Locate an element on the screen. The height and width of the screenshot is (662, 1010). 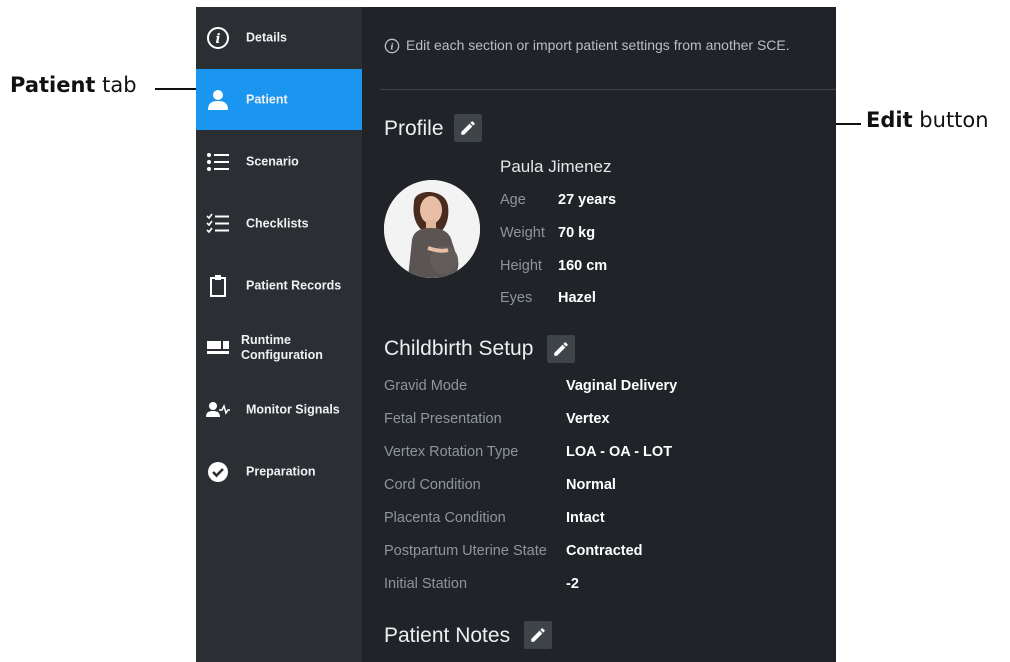
callout-rest: tab is located at coordinates (116, 85).